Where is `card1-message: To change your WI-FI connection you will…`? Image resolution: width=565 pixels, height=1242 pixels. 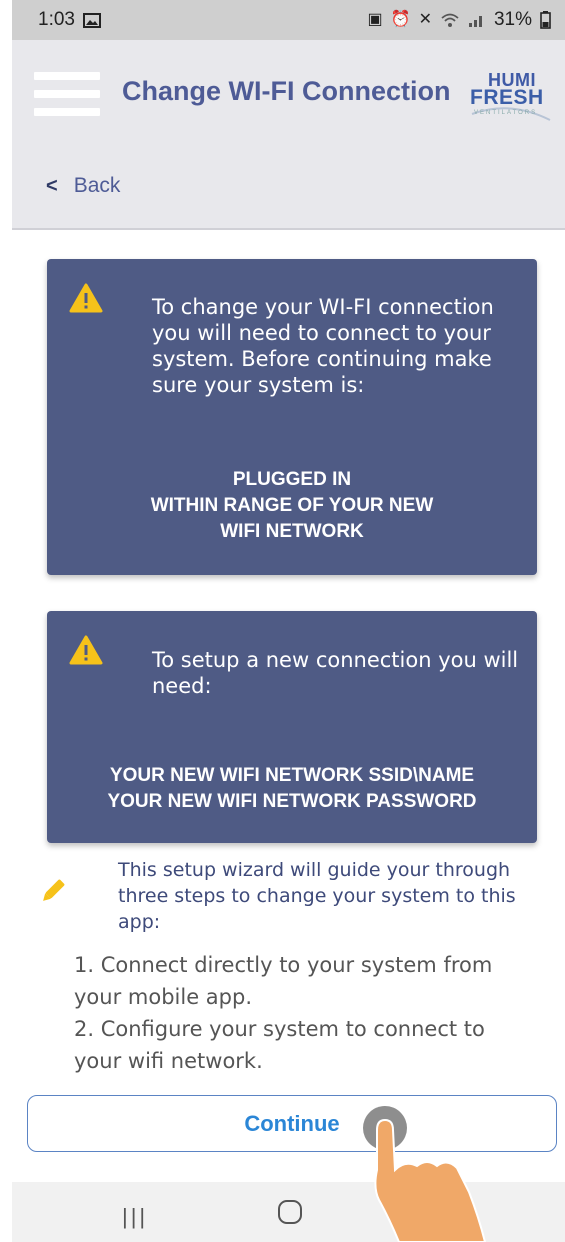 card1-message: To change your WI-FI connection you will… is located at coordinates (323, 346).